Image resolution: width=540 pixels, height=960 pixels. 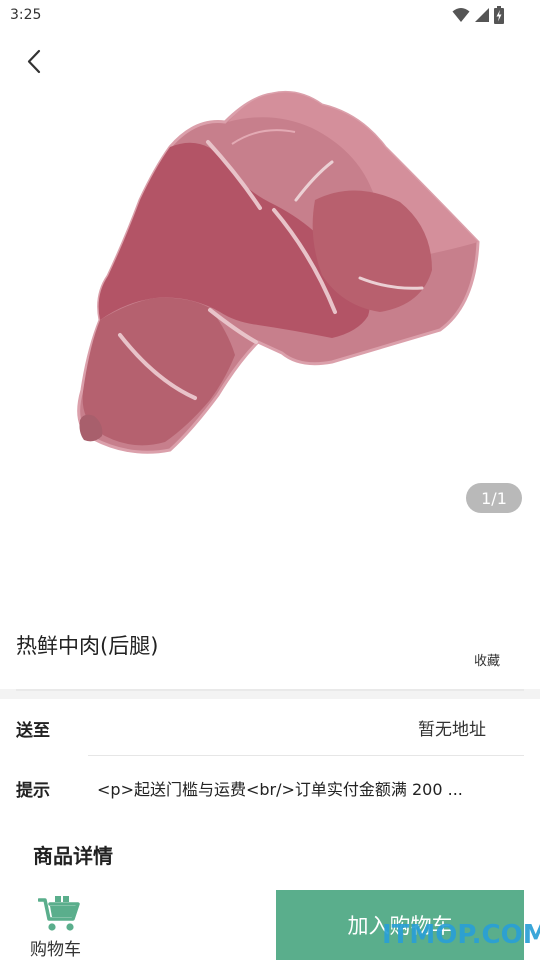 I want to click on status-icons, so click(x=478, y=15).